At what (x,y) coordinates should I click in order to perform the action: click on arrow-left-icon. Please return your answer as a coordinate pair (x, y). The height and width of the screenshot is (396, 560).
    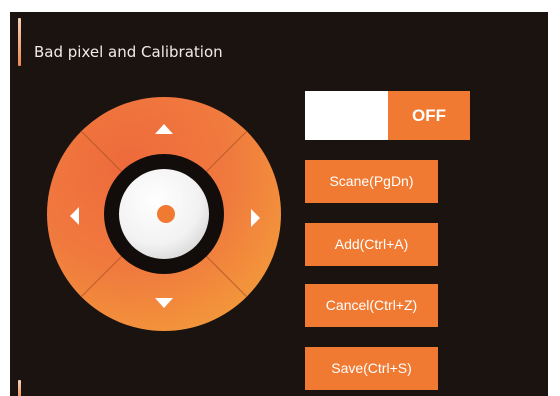
    Looking at the image, I should click on (74, 216).